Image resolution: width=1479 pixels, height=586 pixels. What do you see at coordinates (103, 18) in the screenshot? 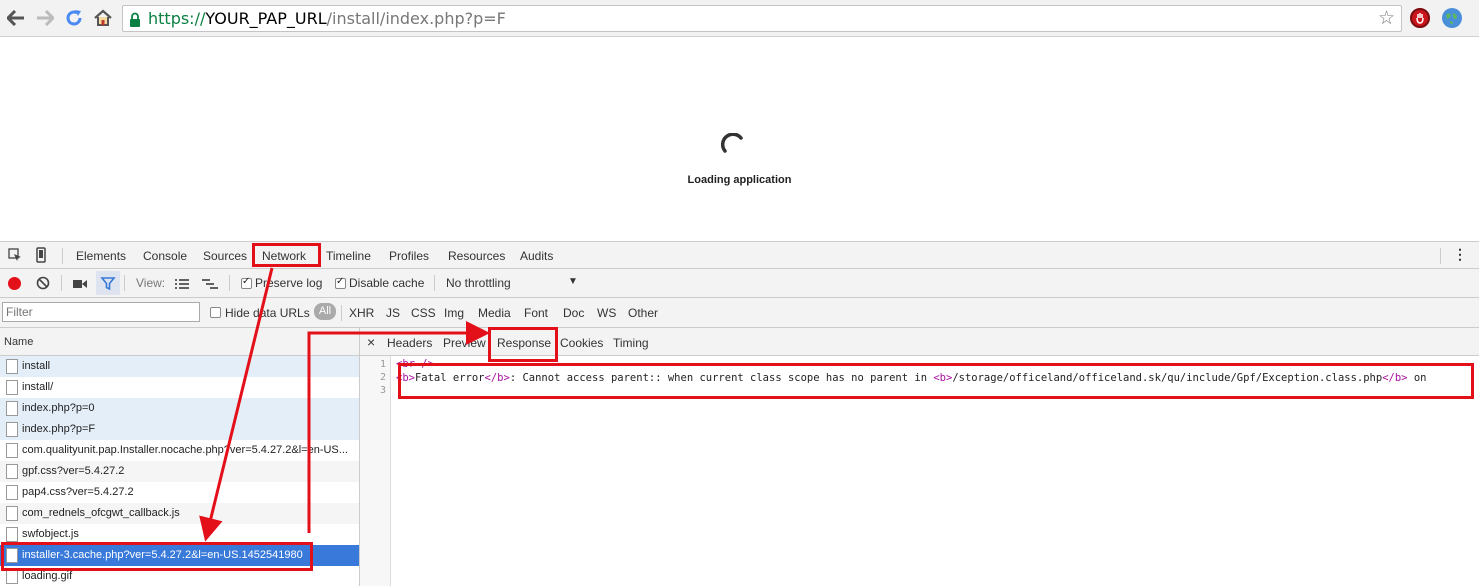
I see `home-icon` at bounding box center [103, 18].